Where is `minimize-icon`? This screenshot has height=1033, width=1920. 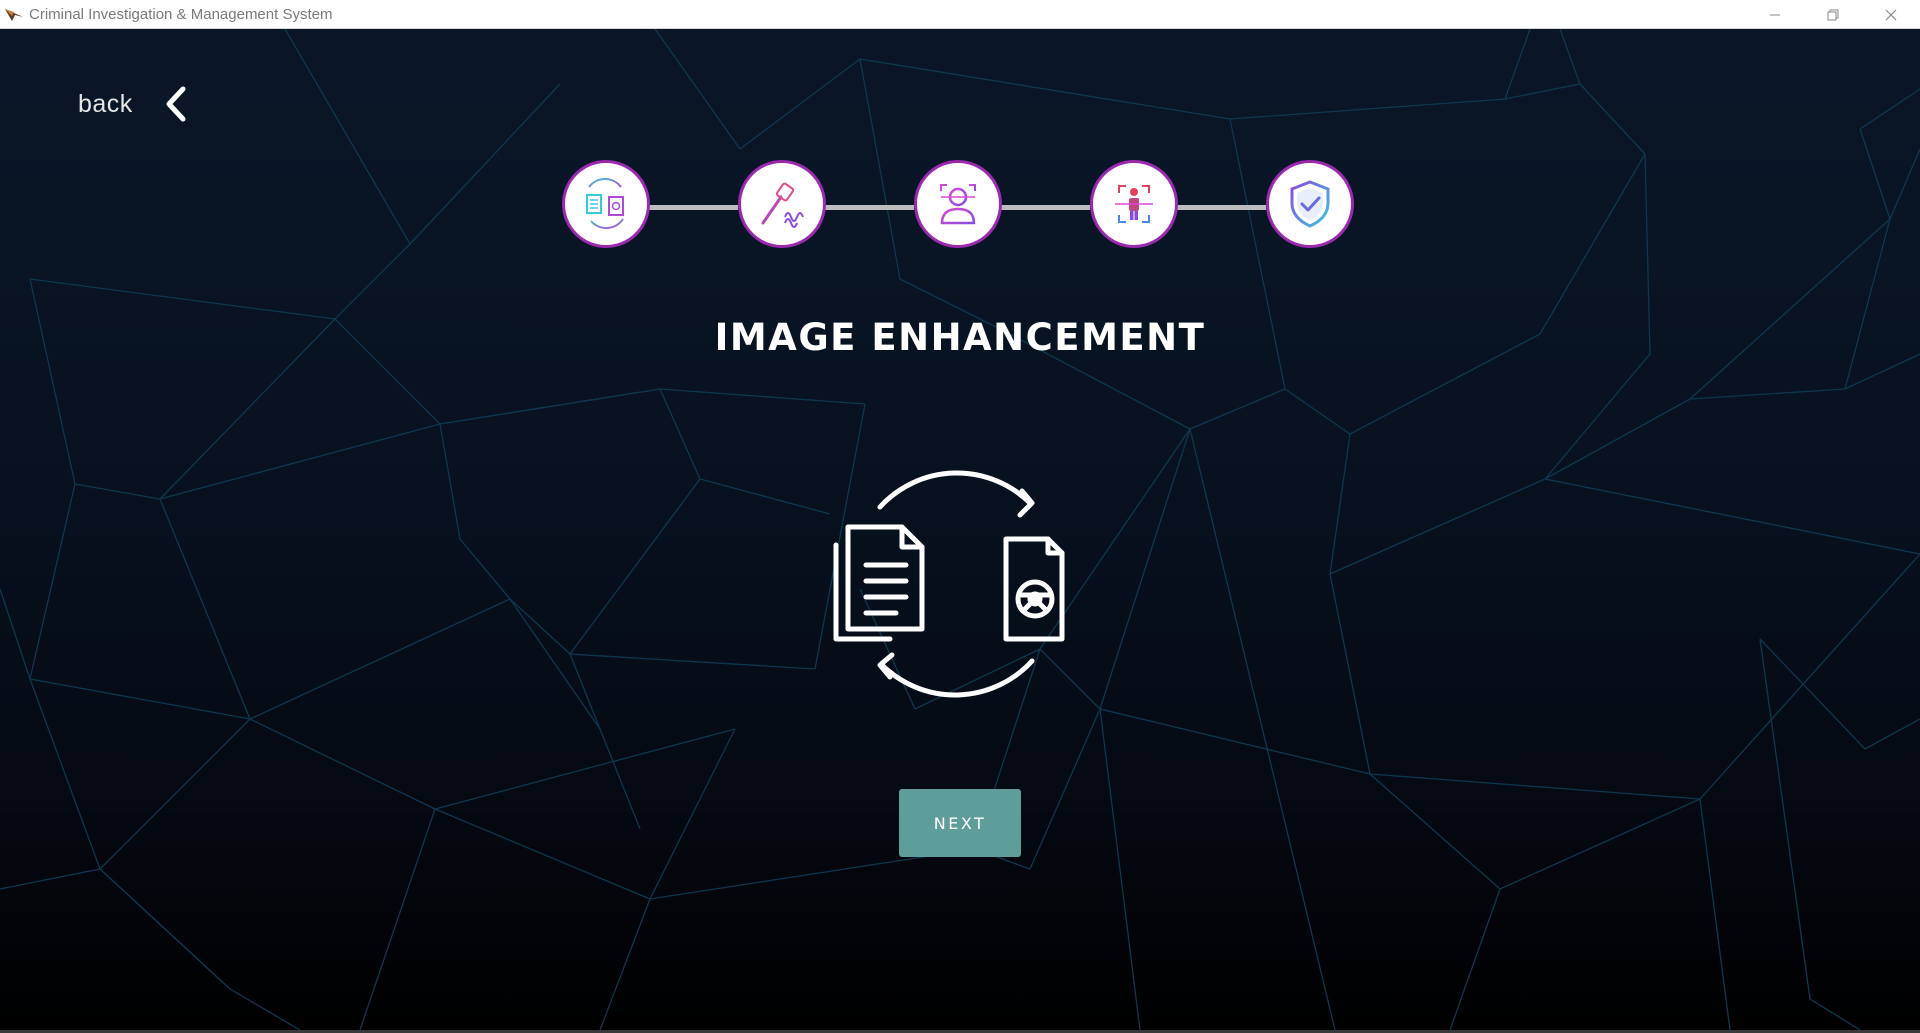
minimize-icon is located at coordinates (1775, 14).